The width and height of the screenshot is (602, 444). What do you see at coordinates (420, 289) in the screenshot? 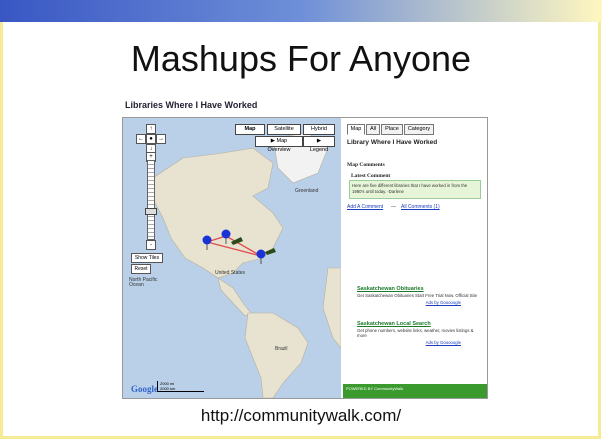
I see `ad-title-link: Saskatchewan Obituaries` at bounding box center [420, 289].